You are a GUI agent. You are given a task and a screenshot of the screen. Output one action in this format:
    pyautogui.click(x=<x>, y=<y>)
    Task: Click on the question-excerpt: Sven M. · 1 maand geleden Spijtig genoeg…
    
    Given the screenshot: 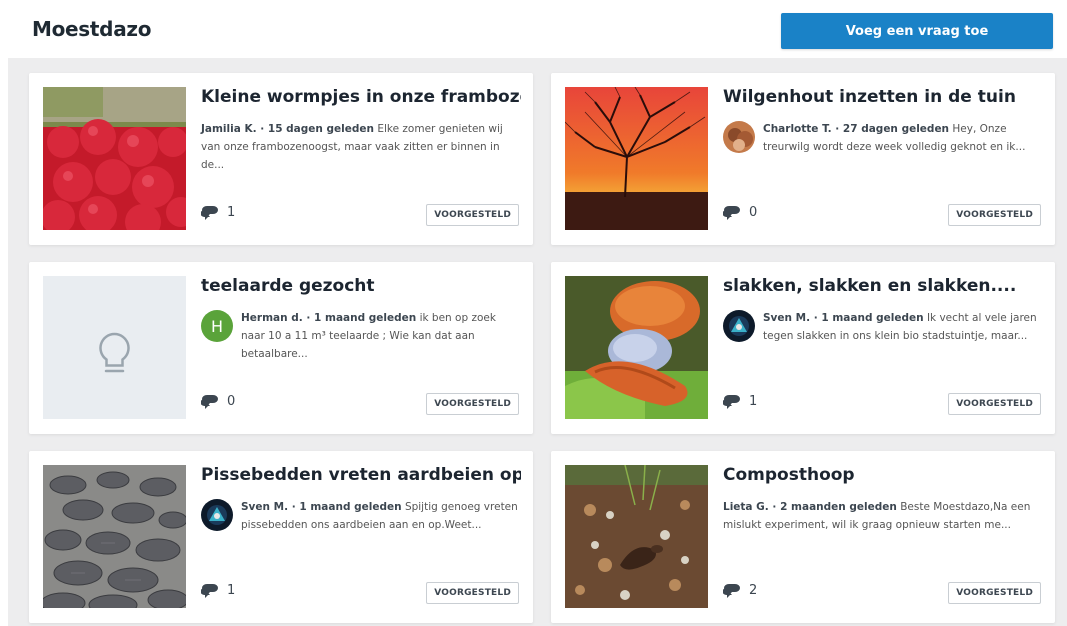 What is the action you would take?
    pyautogui.click(x=381, y=516)
    